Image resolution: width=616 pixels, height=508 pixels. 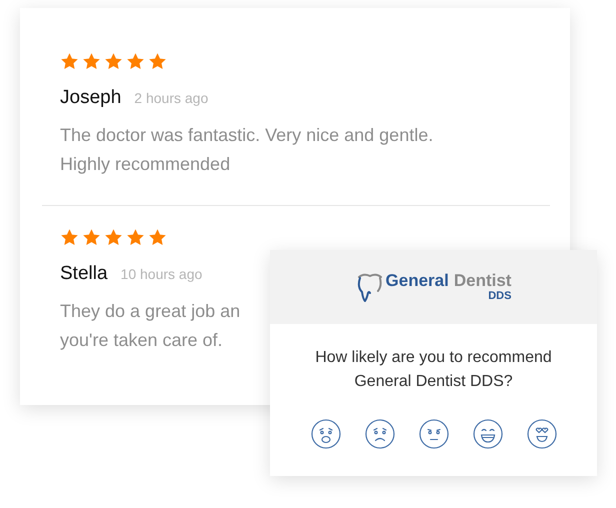 What do you see at coordinates (417, 281) in the screenshot?
I see `brand-name: General` at bounding box center [417, 281].